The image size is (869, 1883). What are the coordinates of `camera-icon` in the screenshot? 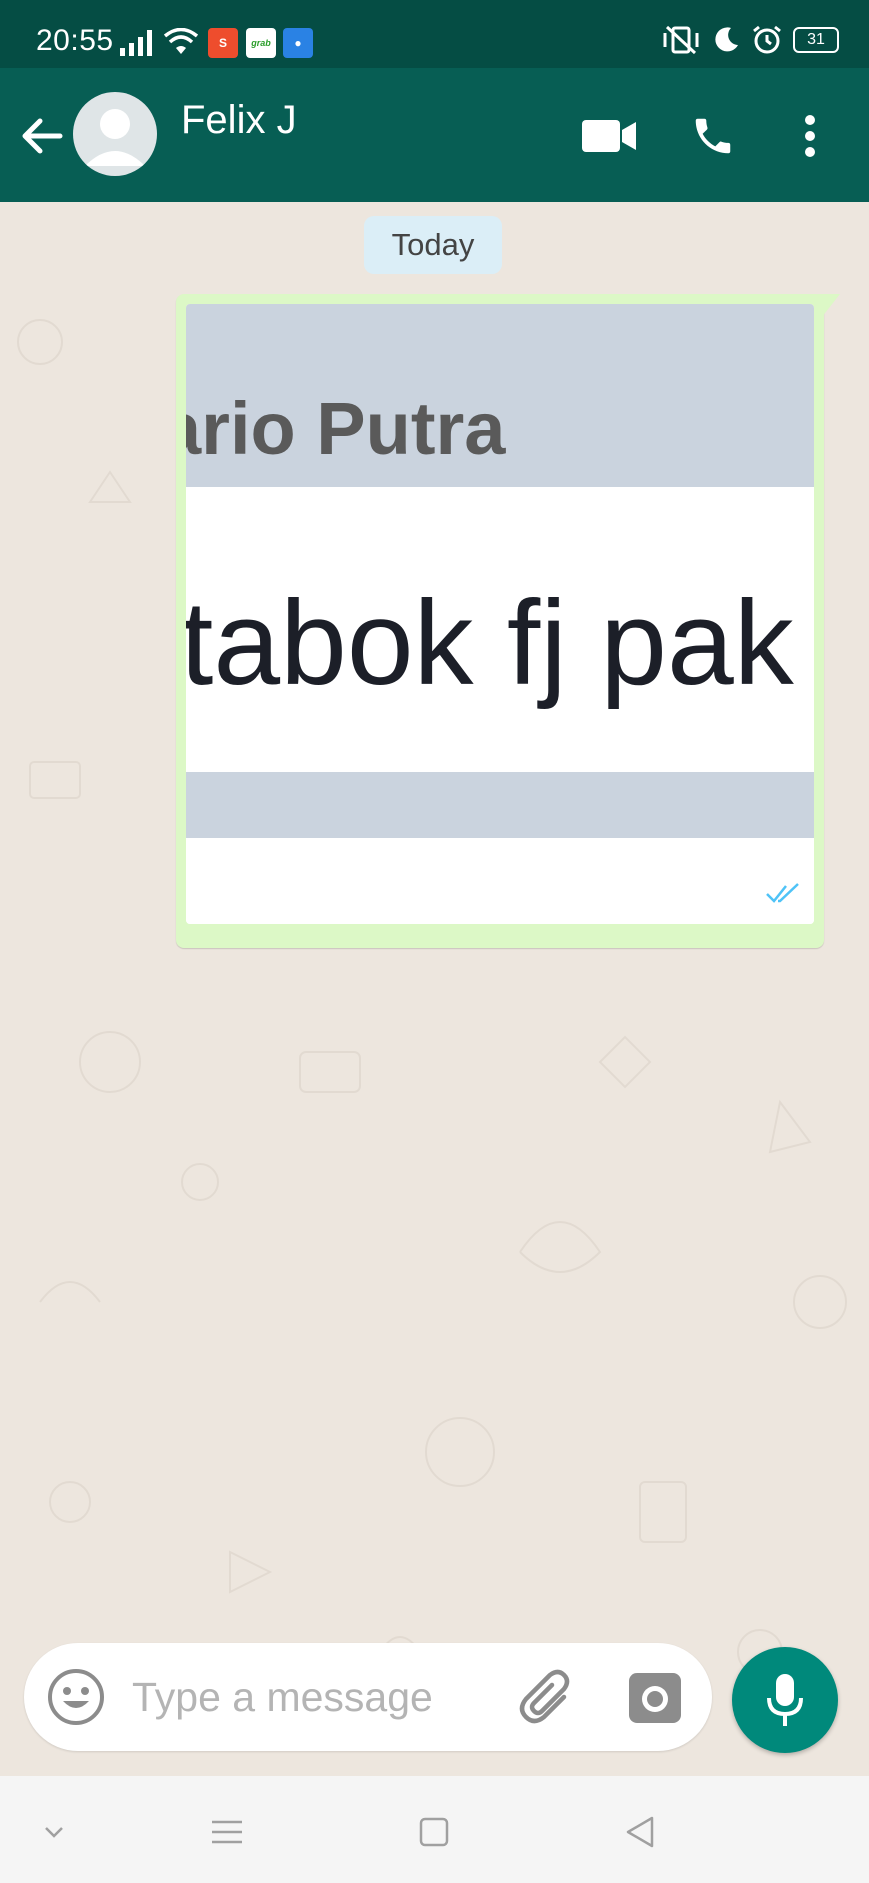 It's located at (655, 1698).